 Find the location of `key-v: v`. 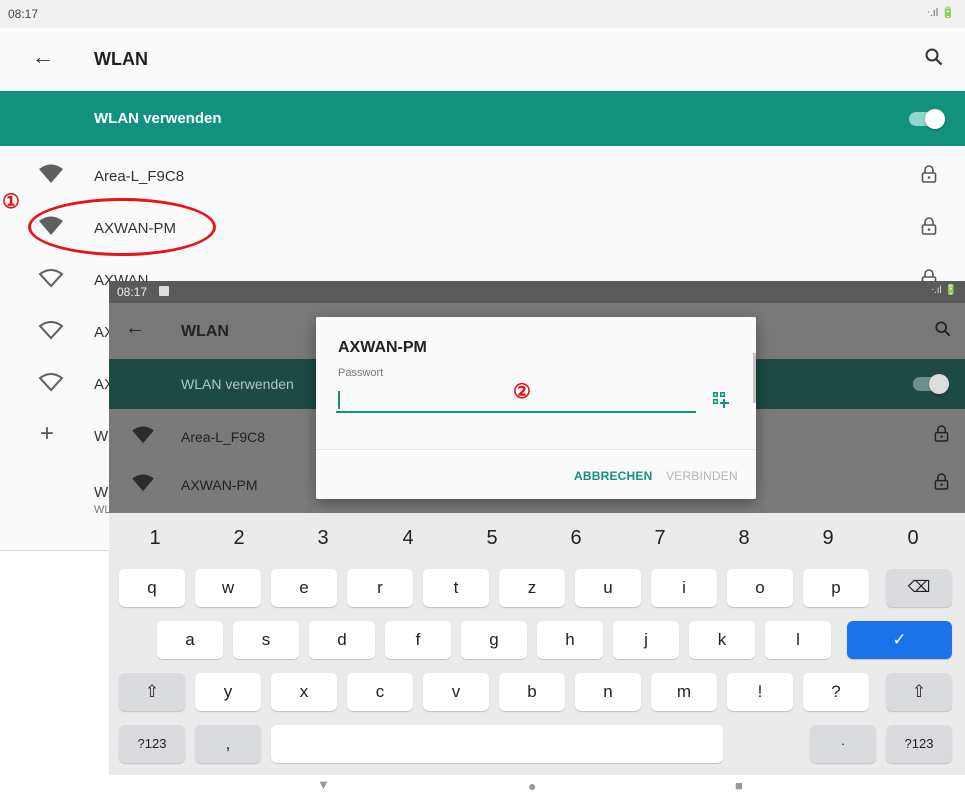

key-v: v is located at coordinates (456, 692).